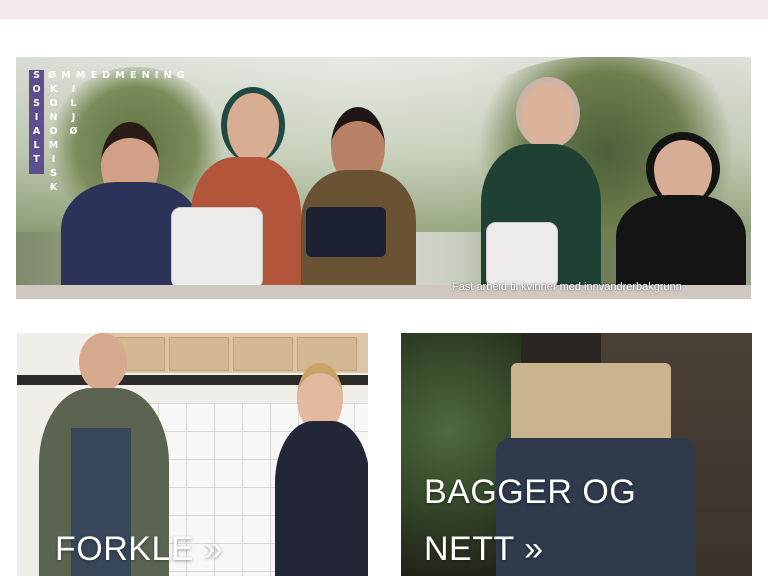 The height and width of the screenshot is (576, 768). What do you see at coordinates (484, 549) in the screenshot?
I see `card-title-line2: NETT »` at bounding box center [484, 549].